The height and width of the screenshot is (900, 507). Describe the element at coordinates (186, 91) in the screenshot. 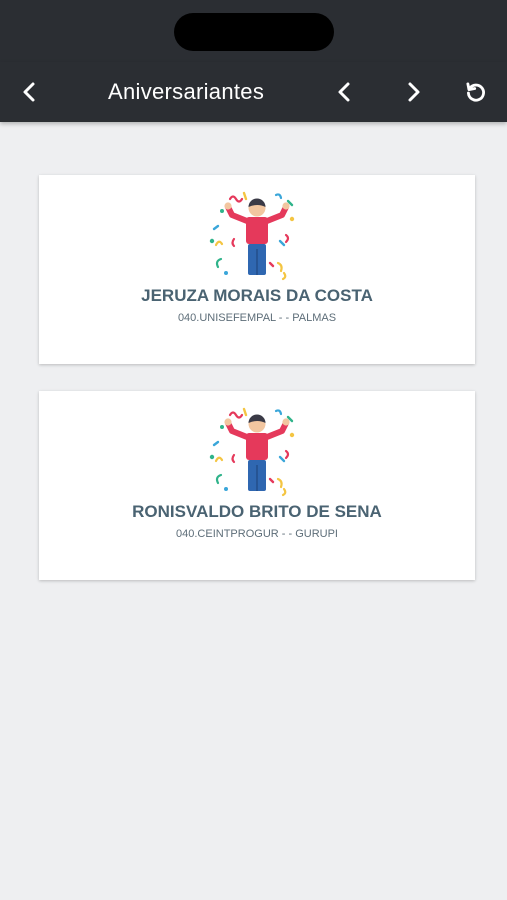

I see `page-title: Aniversariantes` at that location.